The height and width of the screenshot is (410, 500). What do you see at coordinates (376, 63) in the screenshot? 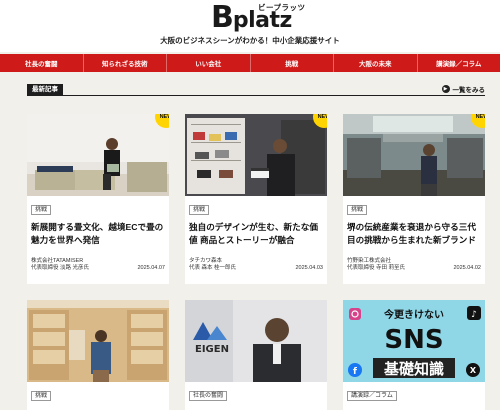
I see `nav-item-osaka-mirai: 大阪の未来` at bounding box center [376, 63].